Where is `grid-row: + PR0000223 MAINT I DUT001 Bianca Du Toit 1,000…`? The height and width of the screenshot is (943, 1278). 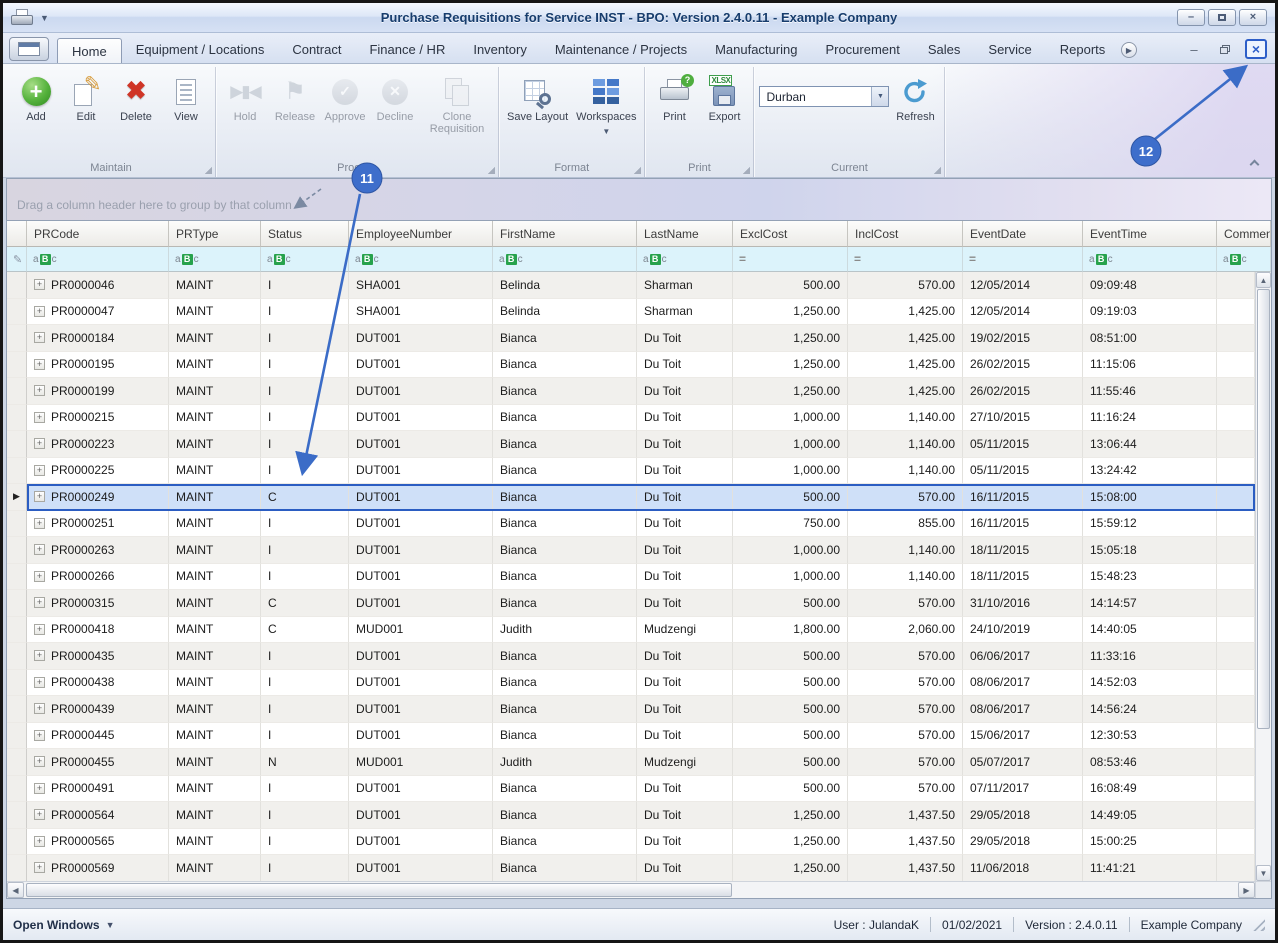 grid-row: + PR0000223 MAINT I DUT001 Bianca Du Toit 1,000… is located at coordinates (631, 444).